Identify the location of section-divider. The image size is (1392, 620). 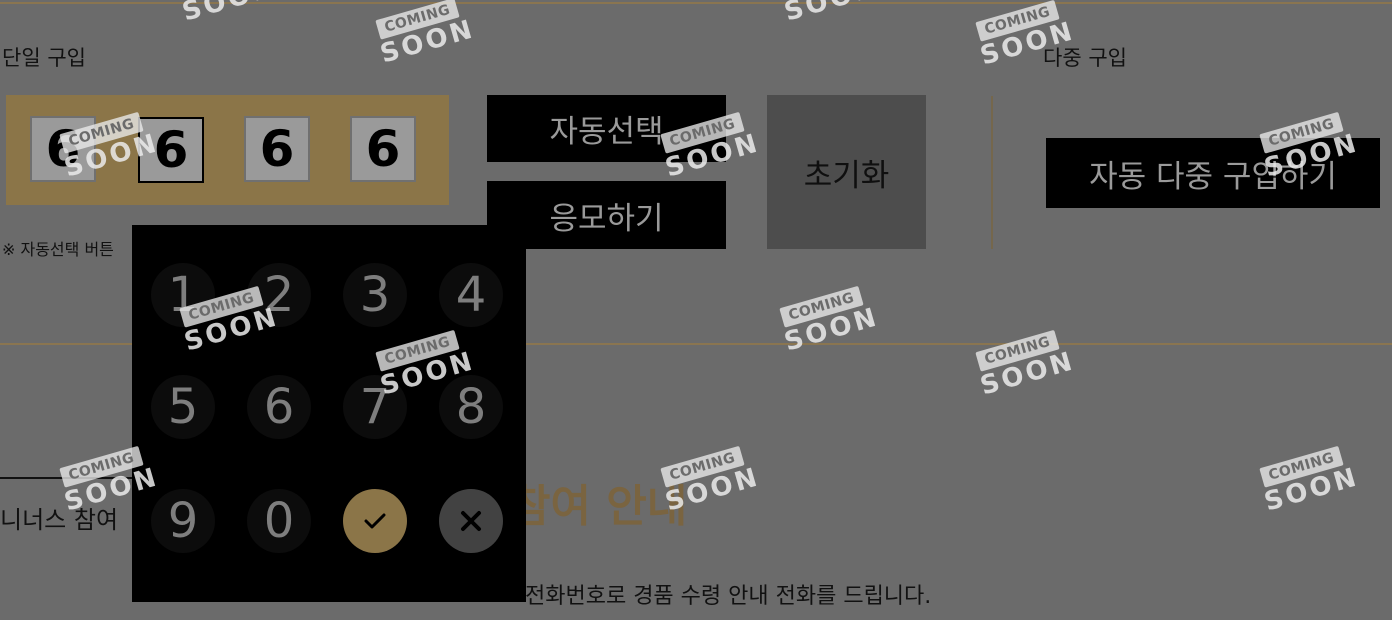
(992, 172).